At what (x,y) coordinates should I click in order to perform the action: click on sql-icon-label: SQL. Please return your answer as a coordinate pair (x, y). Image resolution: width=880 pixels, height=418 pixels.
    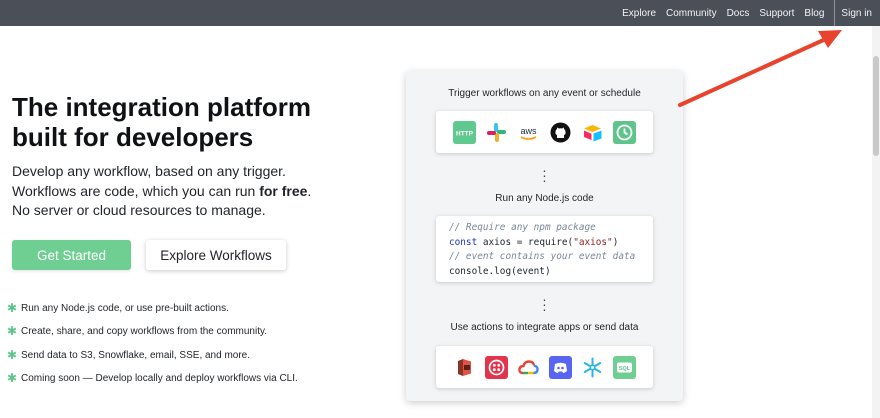
    Looking at the image, I should click on (625, 369).